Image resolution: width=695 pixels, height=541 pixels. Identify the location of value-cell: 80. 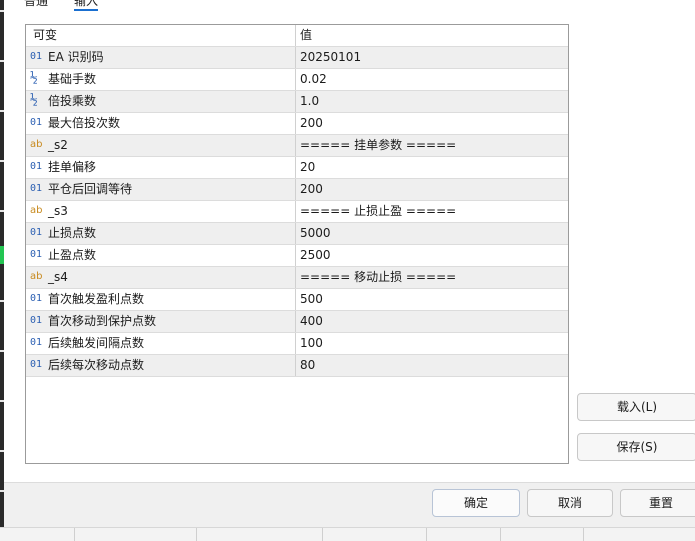
(307, 365).